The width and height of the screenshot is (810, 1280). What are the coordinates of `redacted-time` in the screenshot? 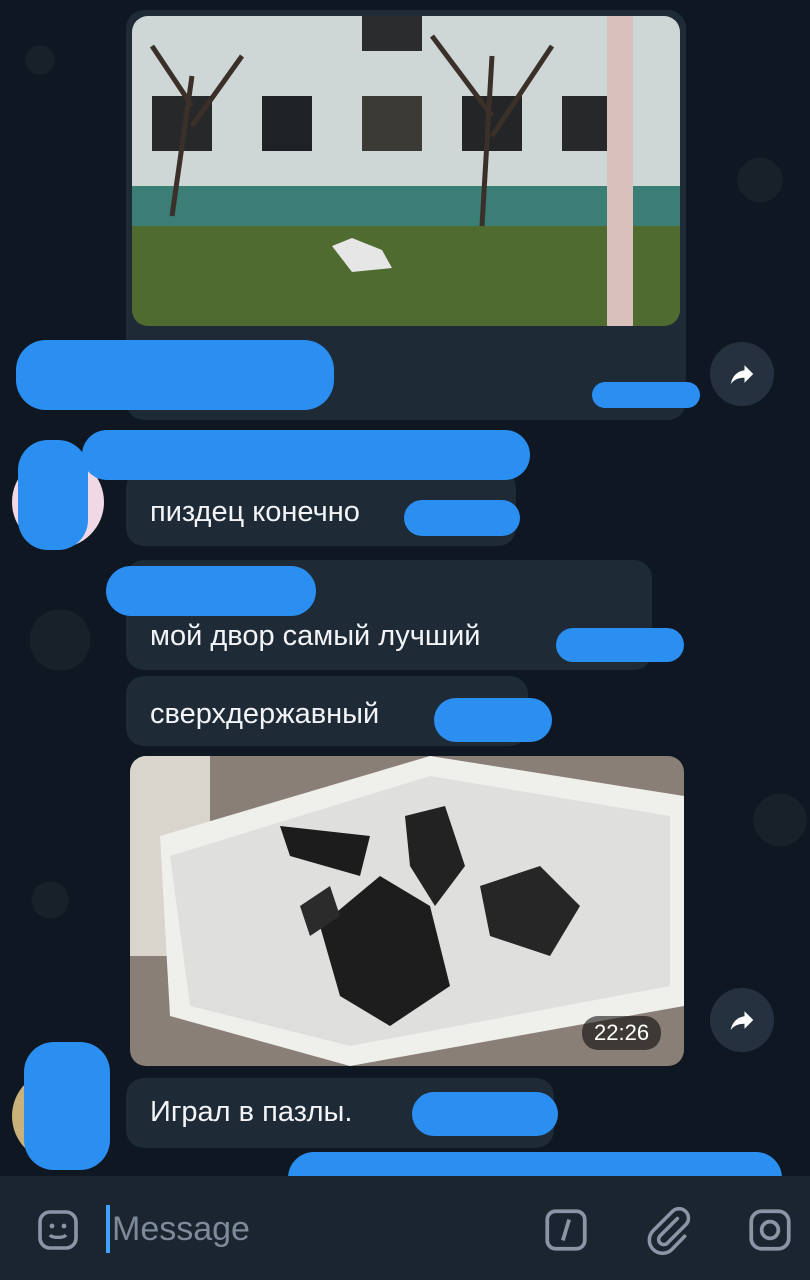 It's located at (646, 395).